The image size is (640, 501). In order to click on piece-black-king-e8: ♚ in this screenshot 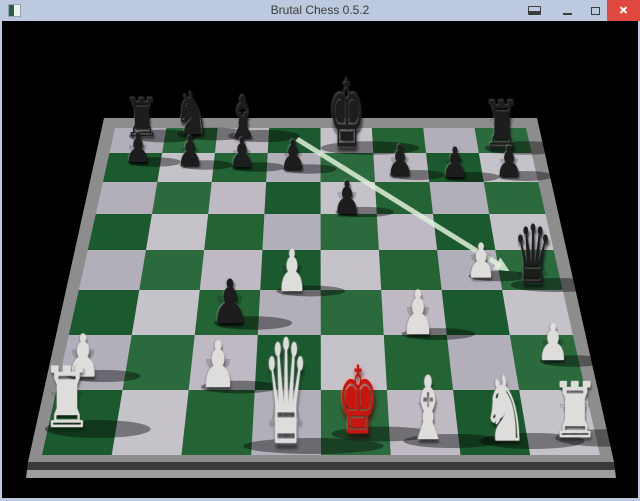, I will do `click(347, 115)`.